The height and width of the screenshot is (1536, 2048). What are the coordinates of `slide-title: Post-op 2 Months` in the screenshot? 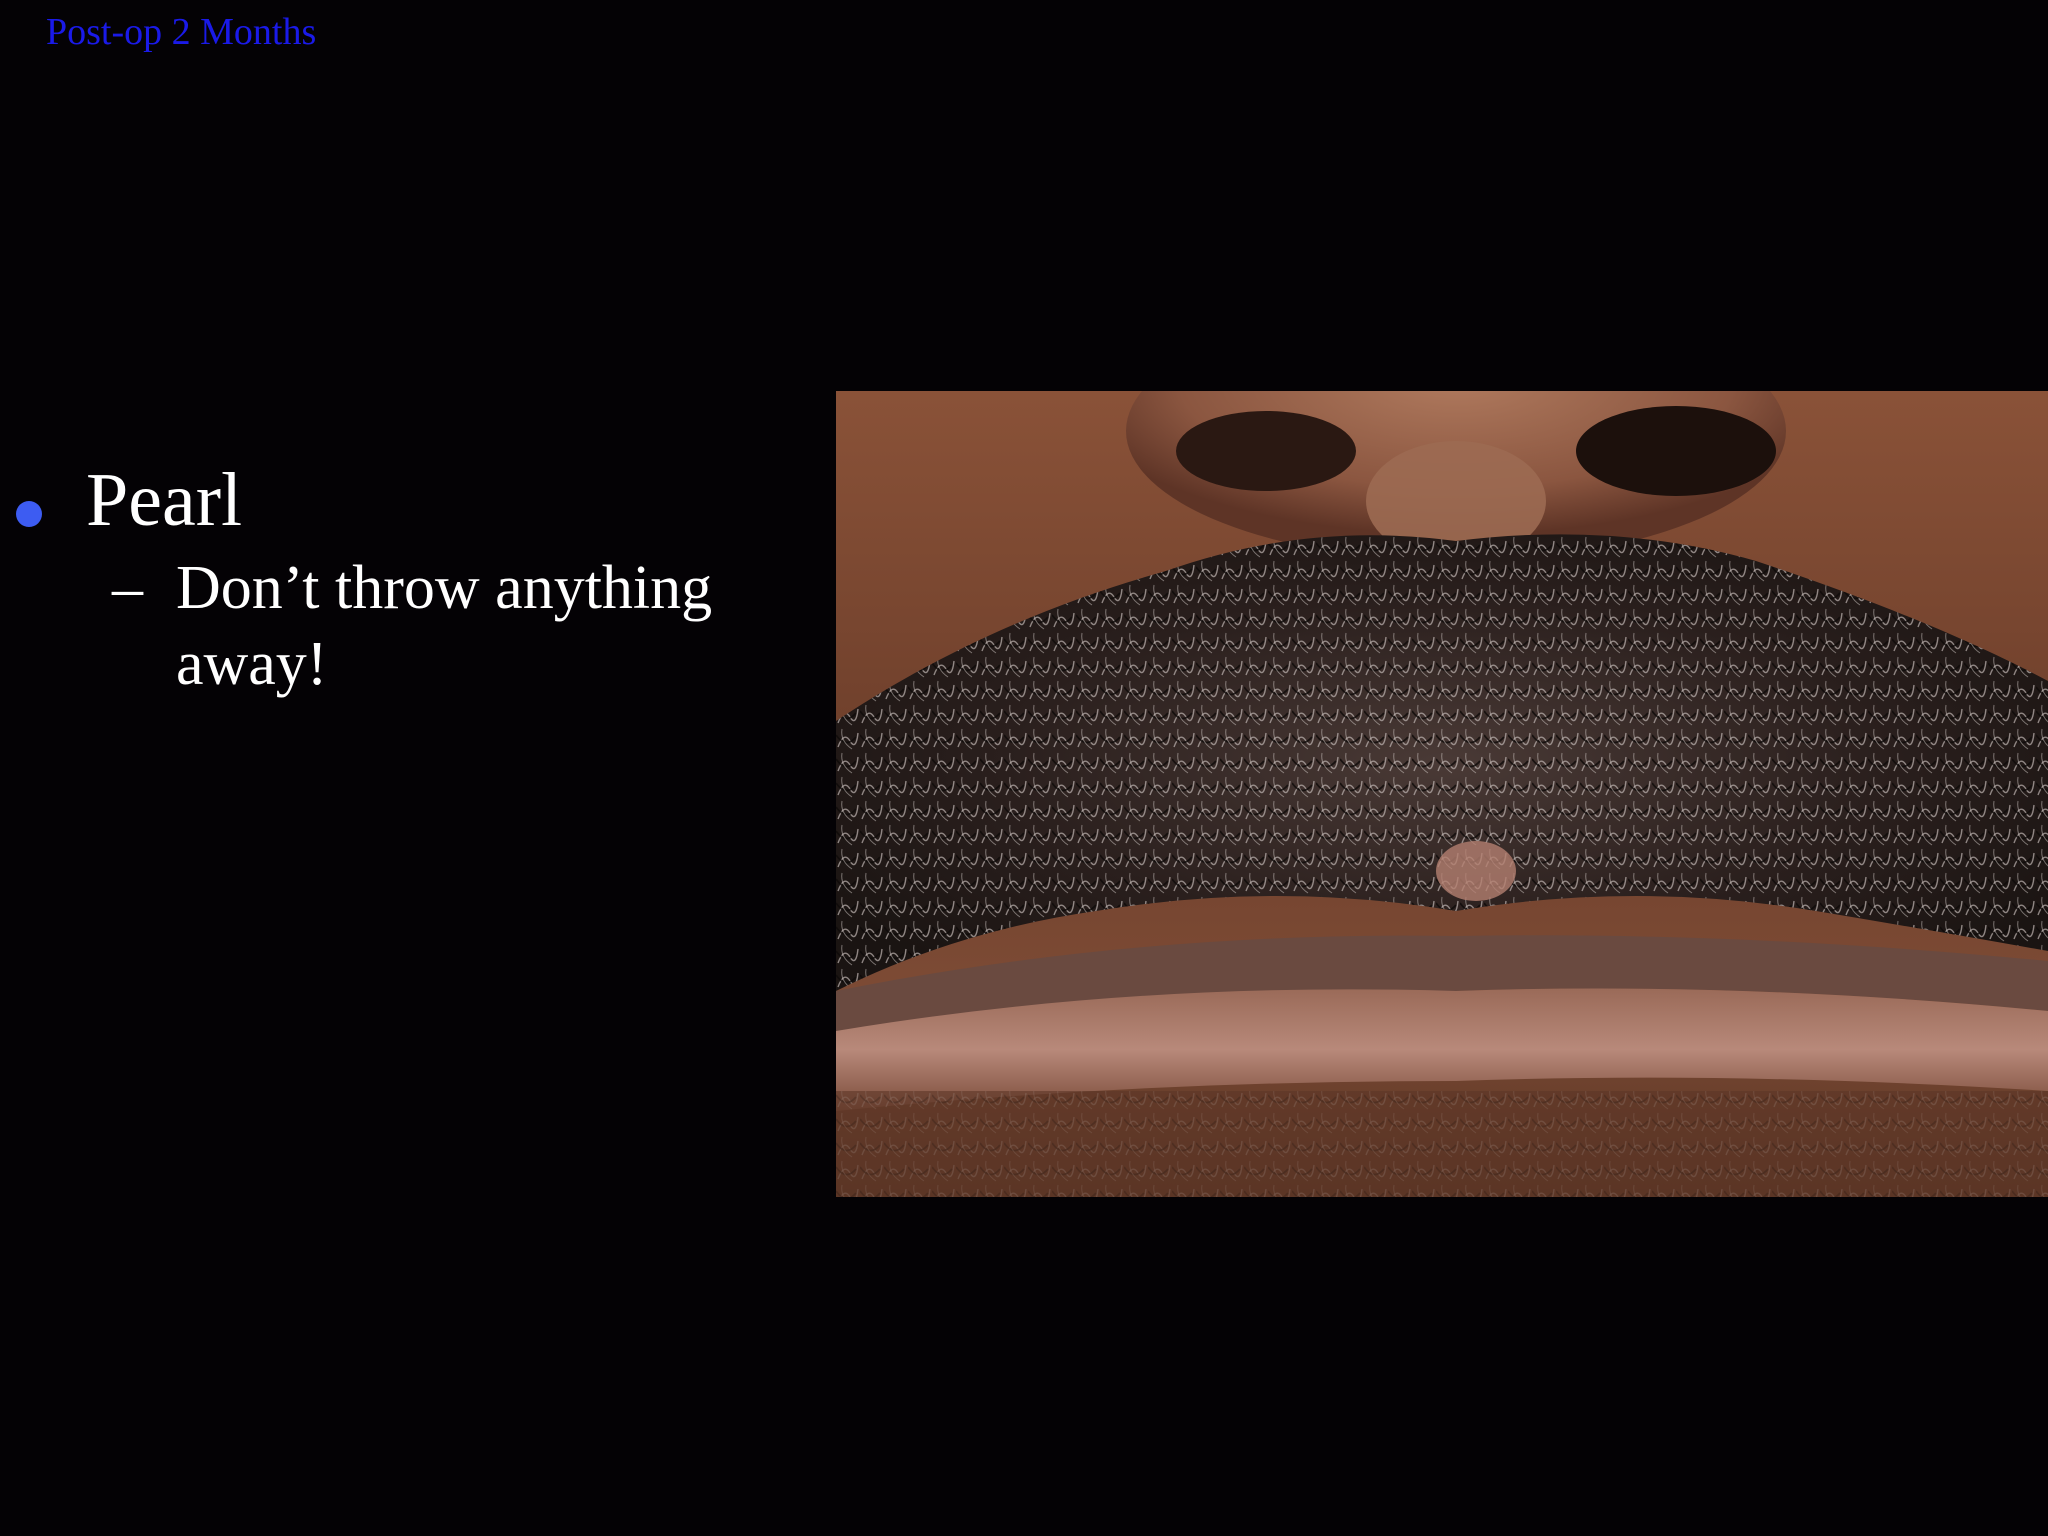 It's located at (181, 32).